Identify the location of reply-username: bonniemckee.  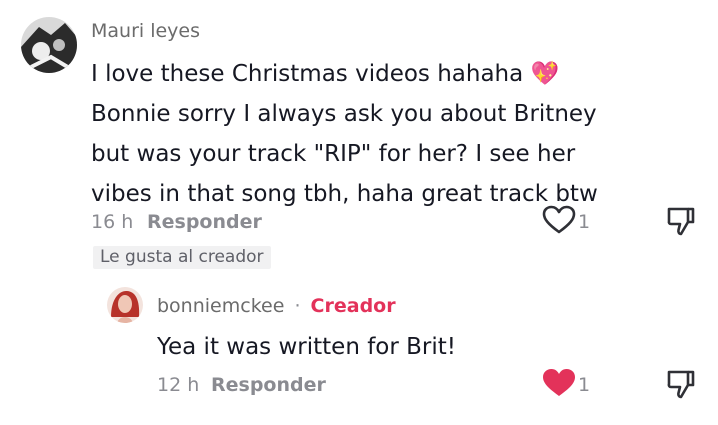
(220, 306).